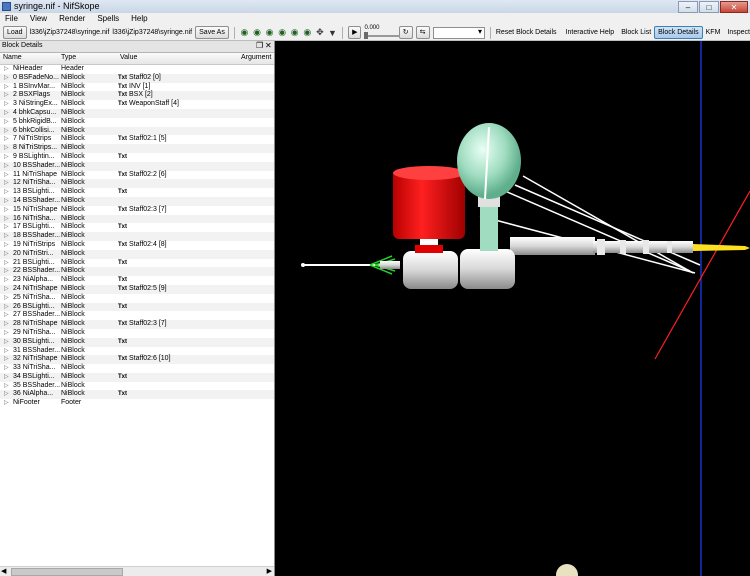 The image size is (750, 576). What do you see at coordinates (108, 19) in the screenshot?
I see `menu-spells: Spells` at bounding box center [108, 19].